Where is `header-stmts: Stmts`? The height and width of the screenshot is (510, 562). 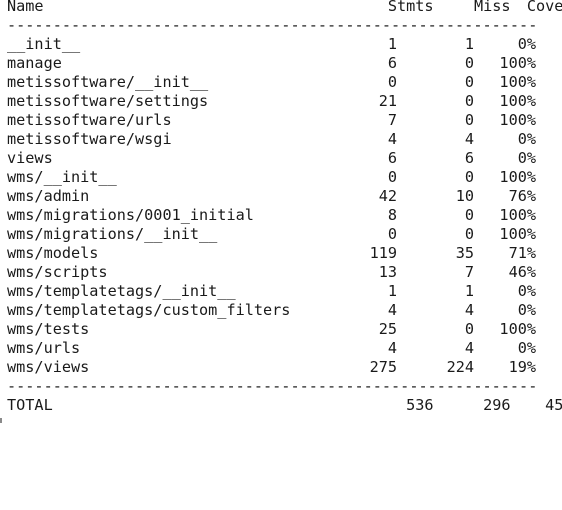 header-stmts: Stmts is located at coordinates (410, 7).